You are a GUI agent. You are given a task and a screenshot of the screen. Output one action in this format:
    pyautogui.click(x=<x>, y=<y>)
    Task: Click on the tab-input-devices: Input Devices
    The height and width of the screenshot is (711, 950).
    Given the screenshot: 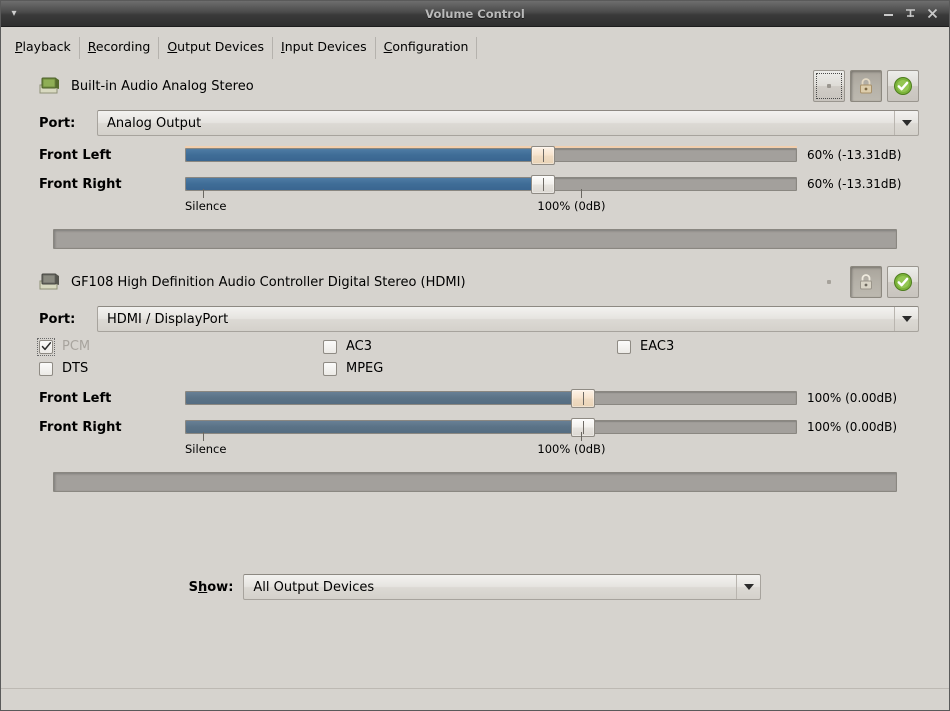 What is the action you would take?
    pyautogui.click(x=324, y=48)
    